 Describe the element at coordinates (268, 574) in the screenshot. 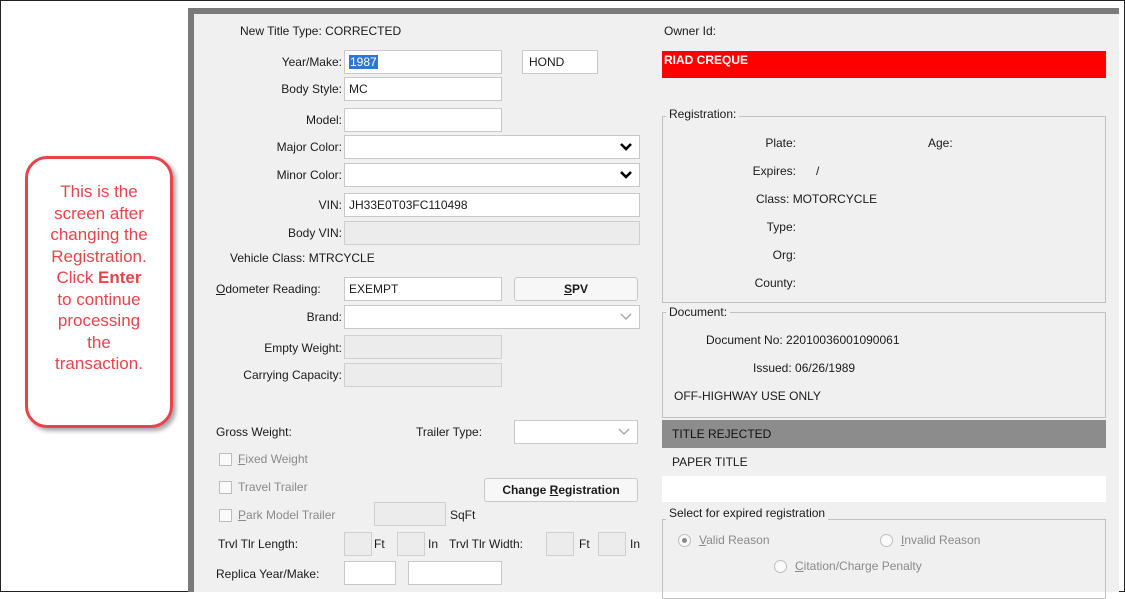

I see `replica-year-make-label: Replica Year/Make:` at that location.